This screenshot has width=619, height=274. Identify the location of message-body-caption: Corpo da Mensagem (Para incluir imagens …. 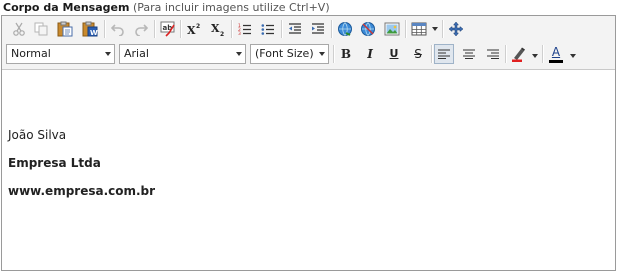
(166, 8).